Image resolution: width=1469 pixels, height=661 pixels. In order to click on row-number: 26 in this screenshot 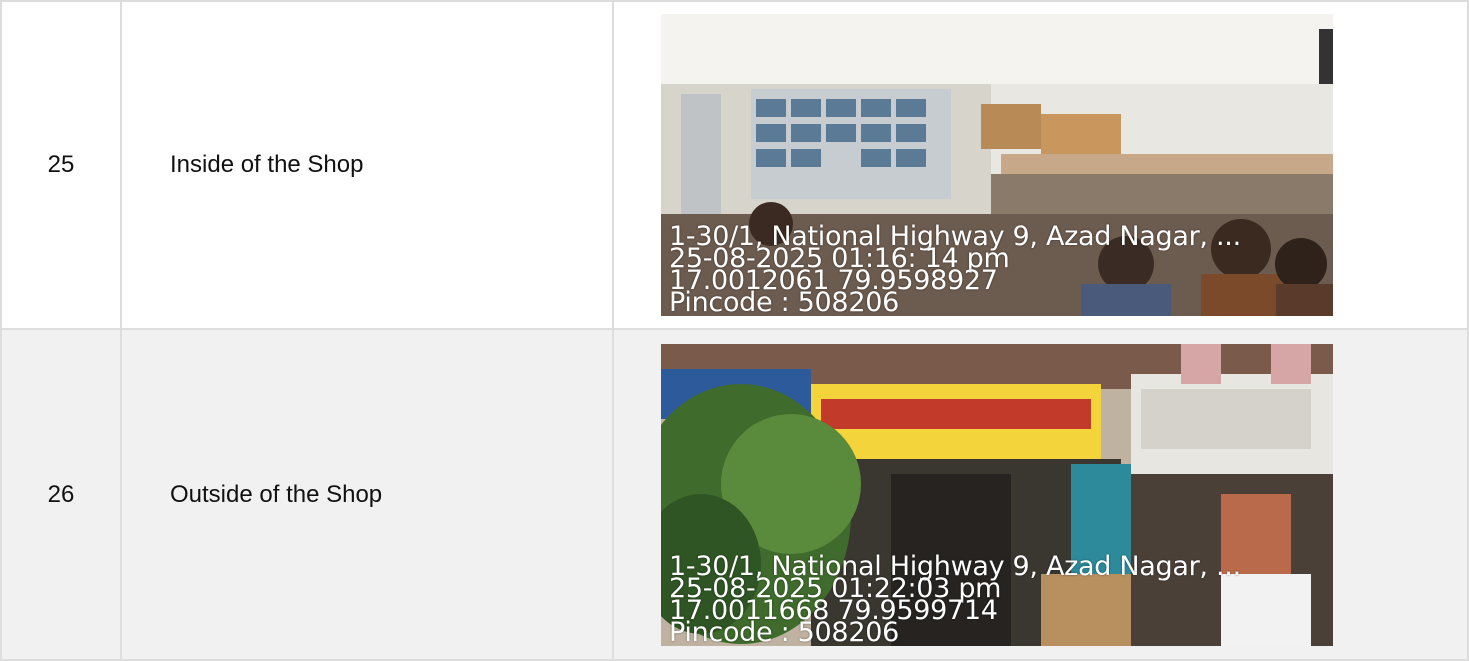, I will do `click(61, 494)`.